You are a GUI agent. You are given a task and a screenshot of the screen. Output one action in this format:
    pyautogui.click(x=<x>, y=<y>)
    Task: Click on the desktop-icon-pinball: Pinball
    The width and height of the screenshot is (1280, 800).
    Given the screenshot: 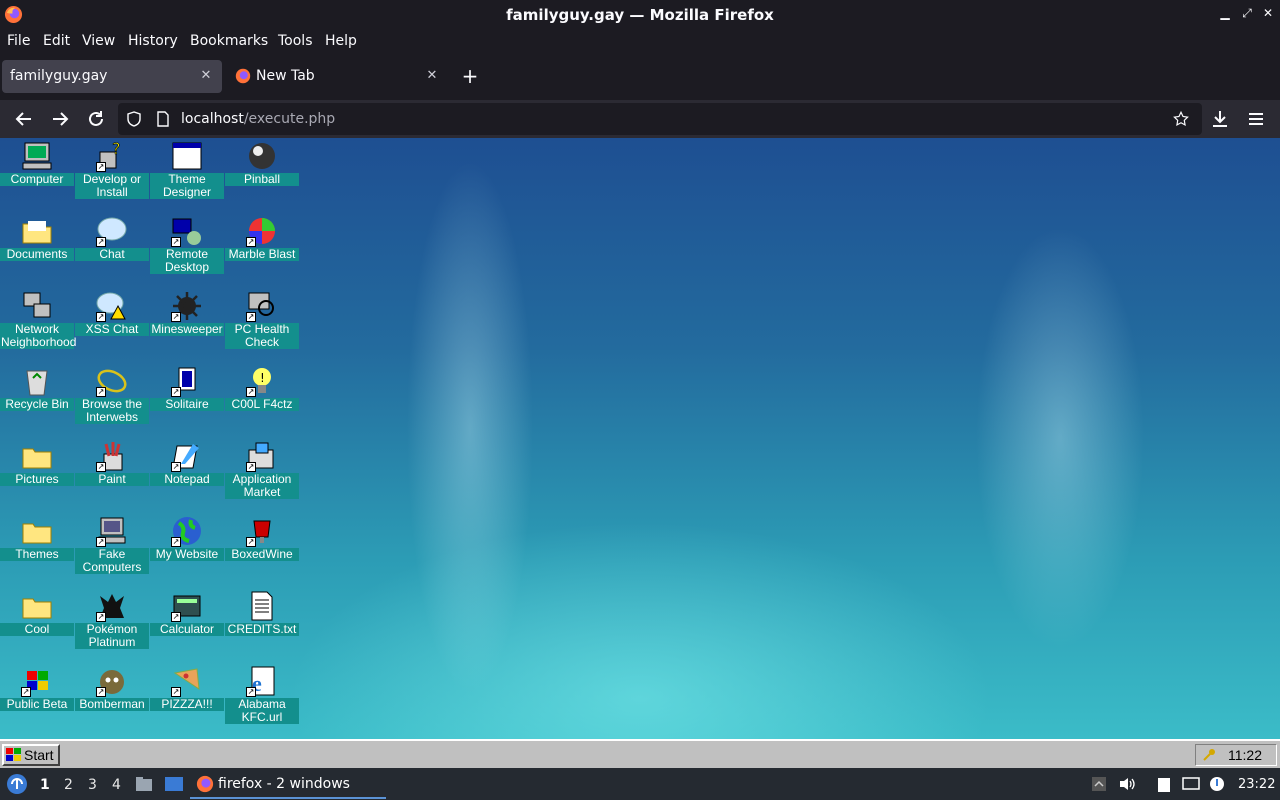 What is the action you would take?
    pyautogui.click(x=262, y=173)
    